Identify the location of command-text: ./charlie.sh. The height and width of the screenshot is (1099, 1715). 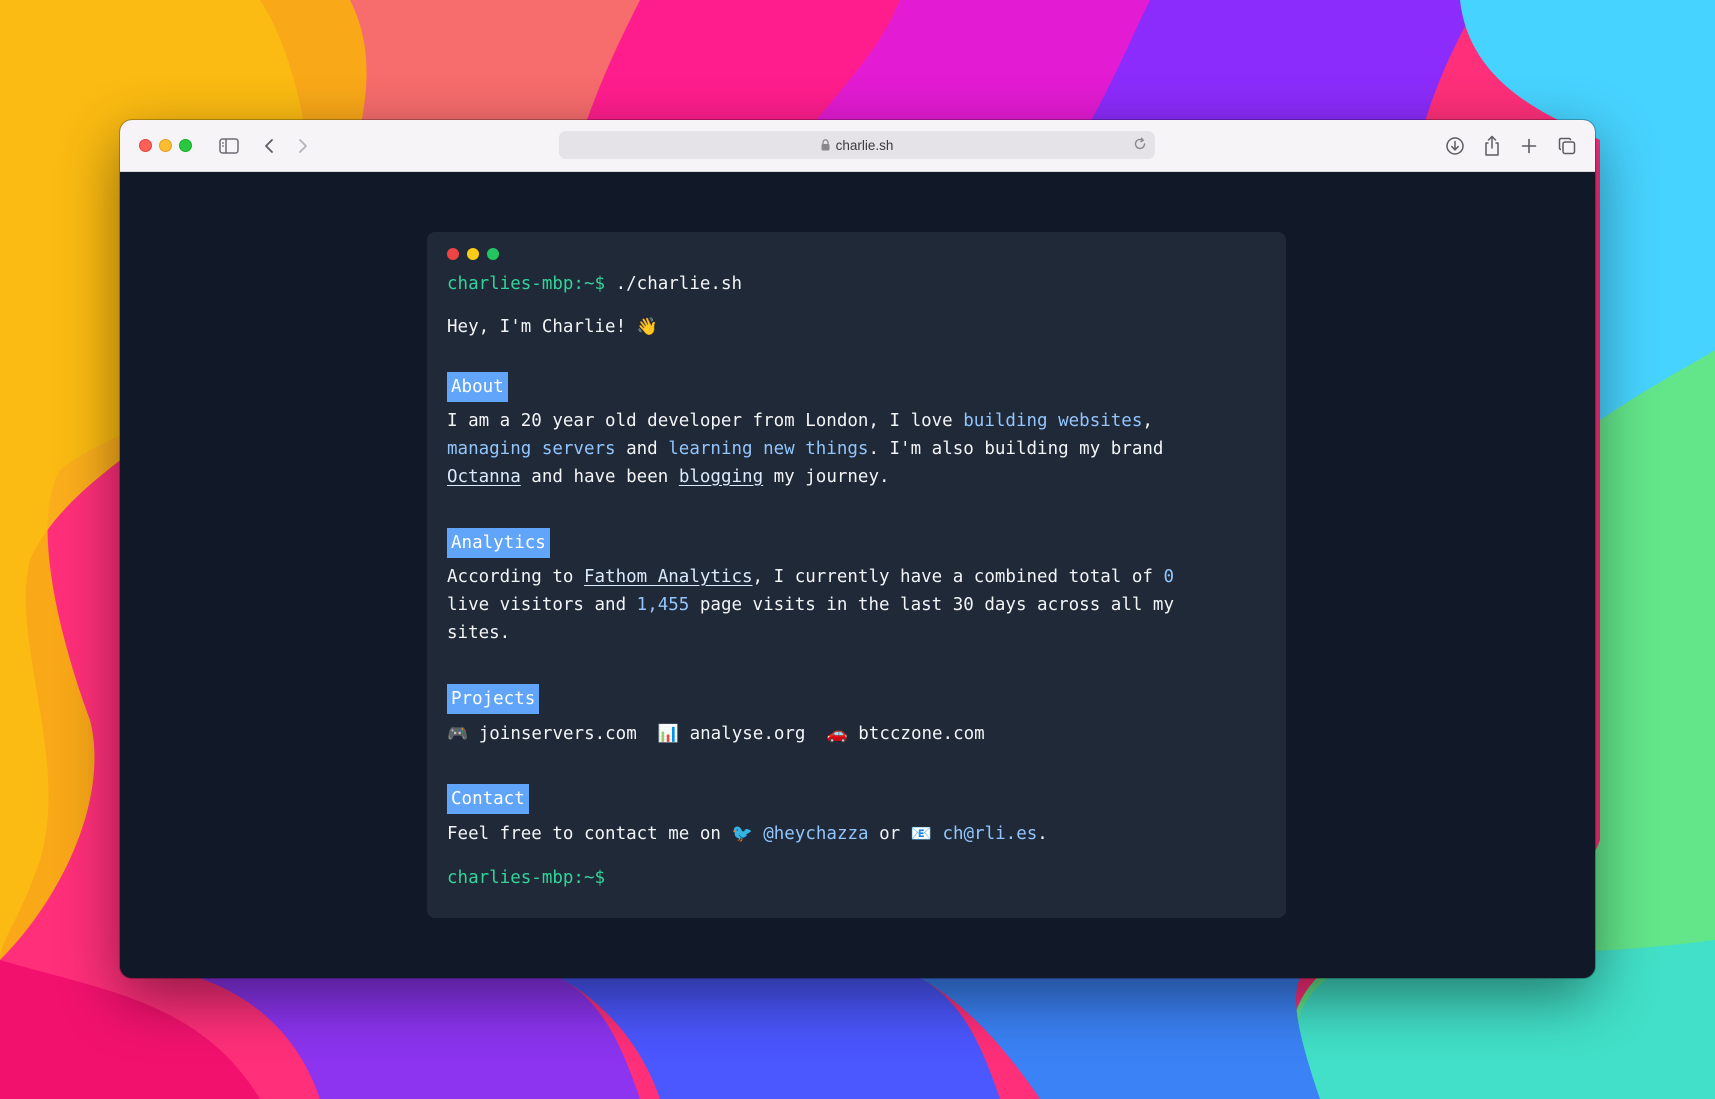
(679, 284).